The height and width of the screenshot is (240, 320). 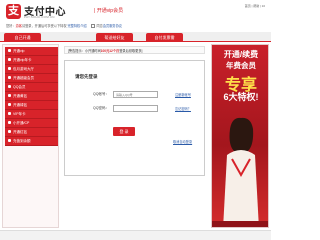 I want to click on sidebar-item-label: 开通绿钻, so click(x=20, y=105).